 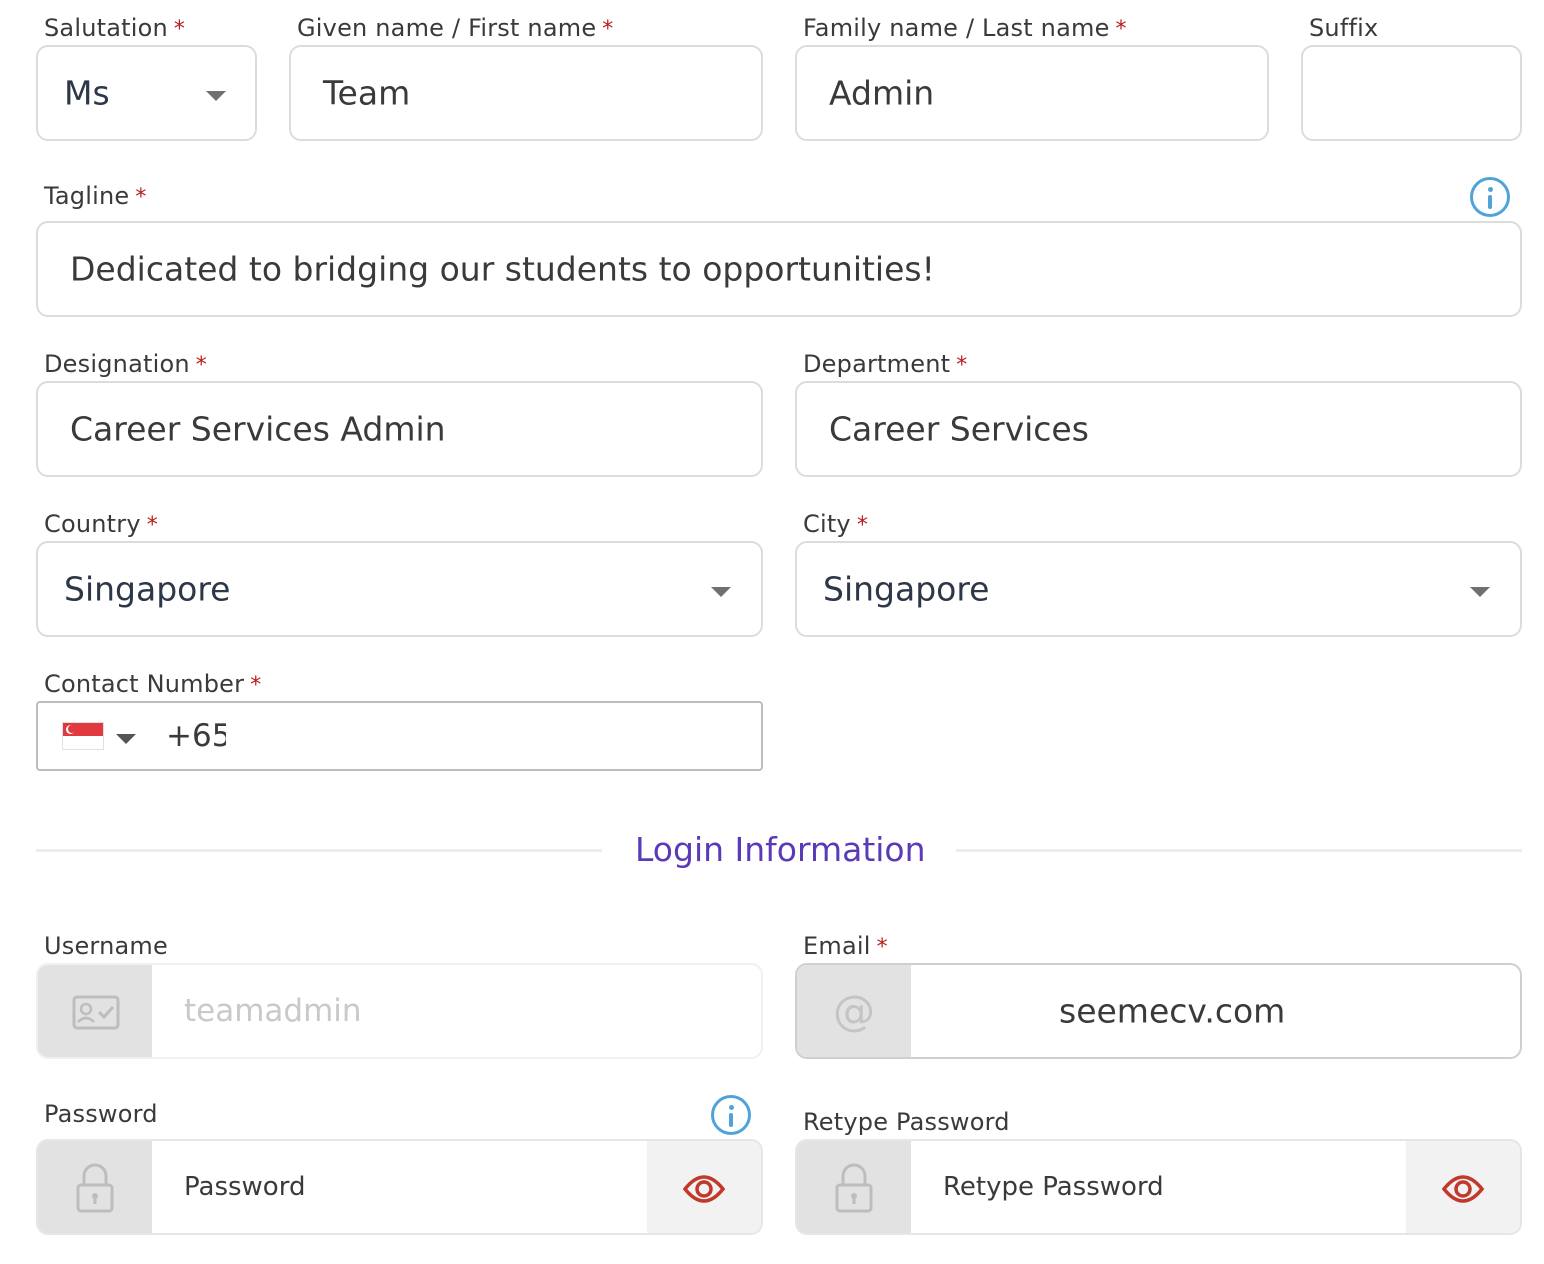 What do you see at coordinates (1239, 850) in the screenshot?
I see `divider-right` at bounding box center [1239, 850].